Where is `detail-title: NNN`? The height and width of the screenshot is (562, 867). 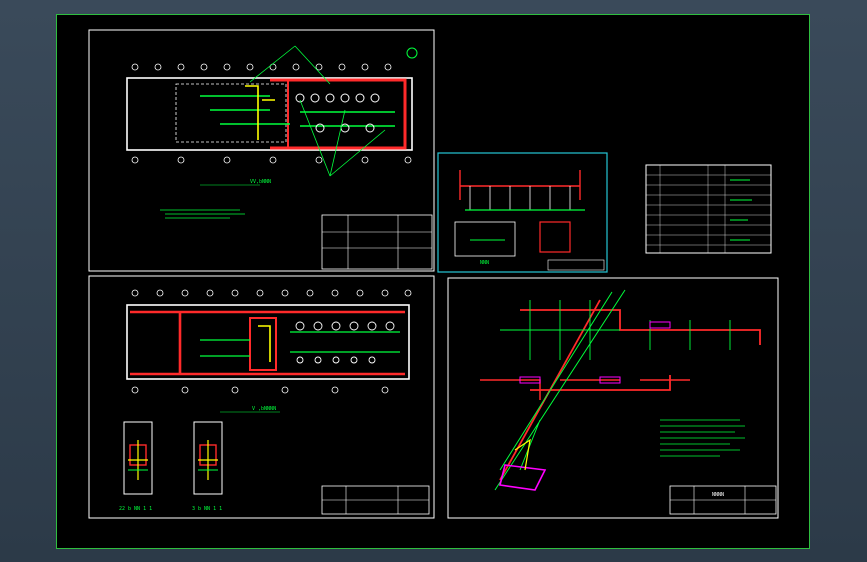 detail-title: NNN is located at coordinates (484, 263).